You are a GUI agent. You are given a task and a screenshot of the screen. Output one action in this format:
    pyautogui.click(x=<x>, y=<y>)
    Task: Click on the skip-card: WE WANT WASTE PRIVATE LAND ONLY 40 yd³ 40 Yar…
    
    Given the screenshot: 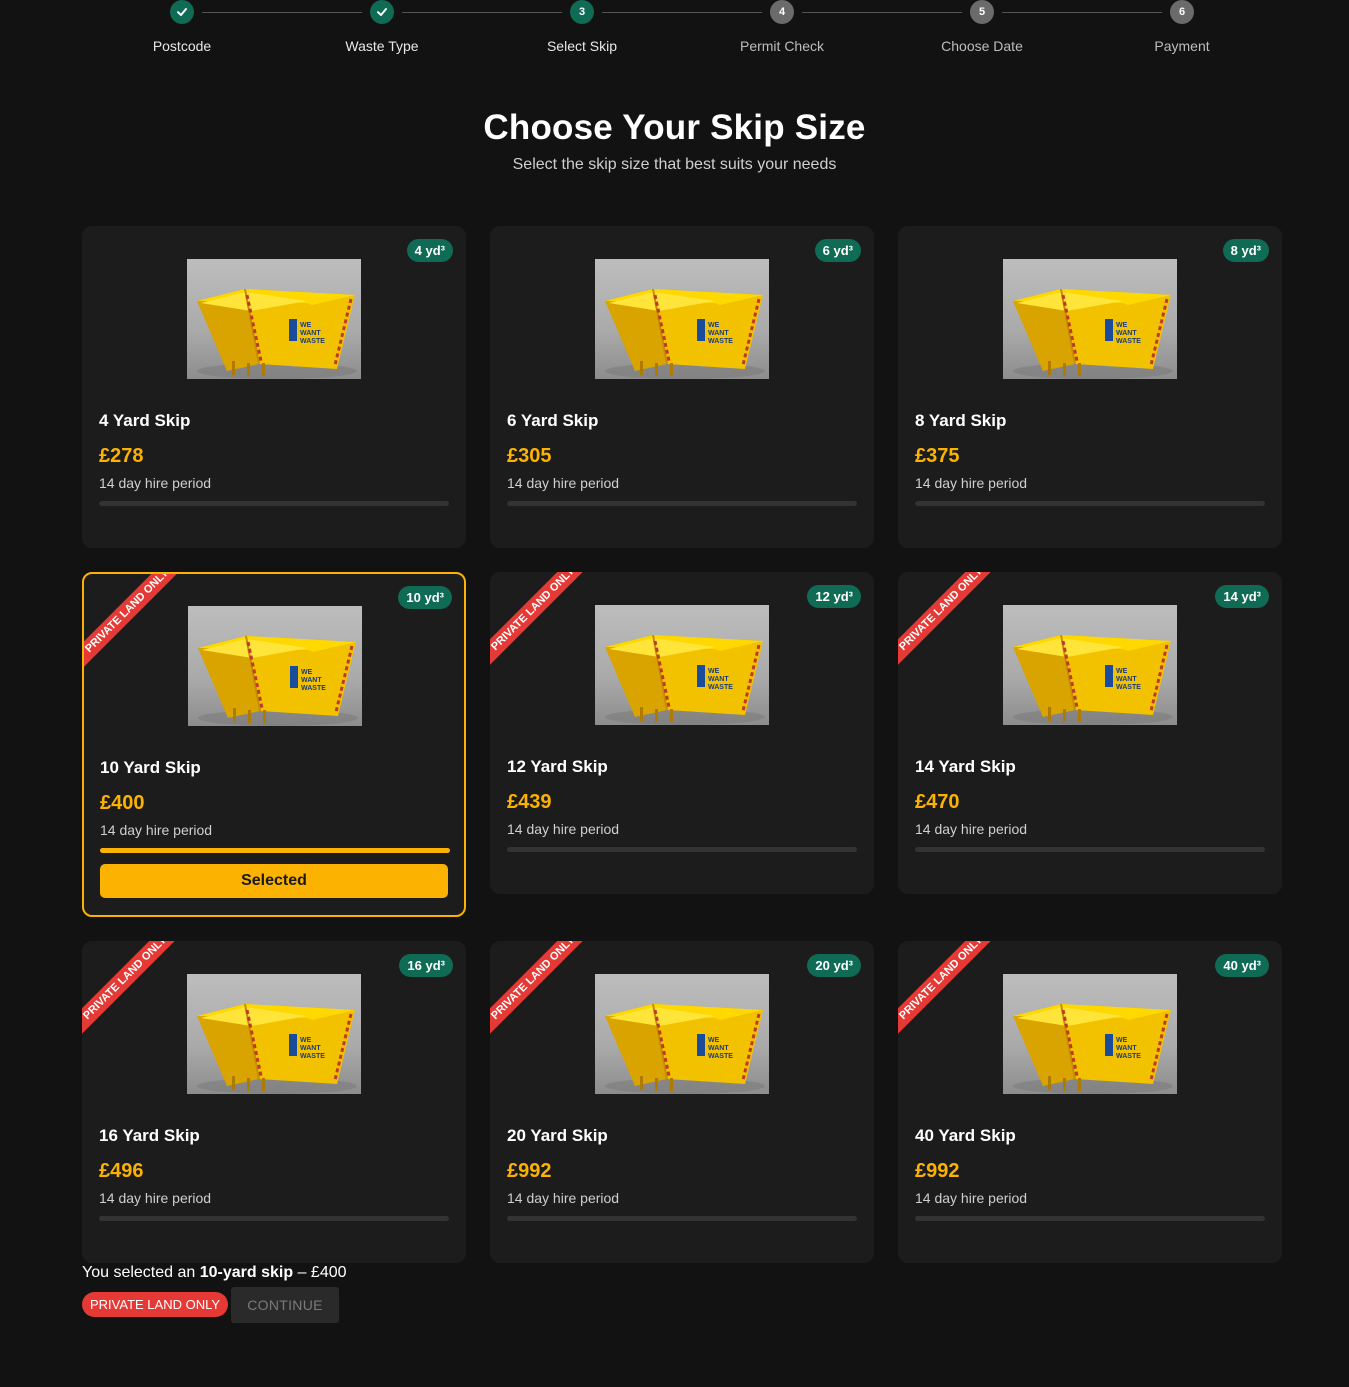 What is the action you would take?
    pyautogui.click(x=1090, y=1102)
    